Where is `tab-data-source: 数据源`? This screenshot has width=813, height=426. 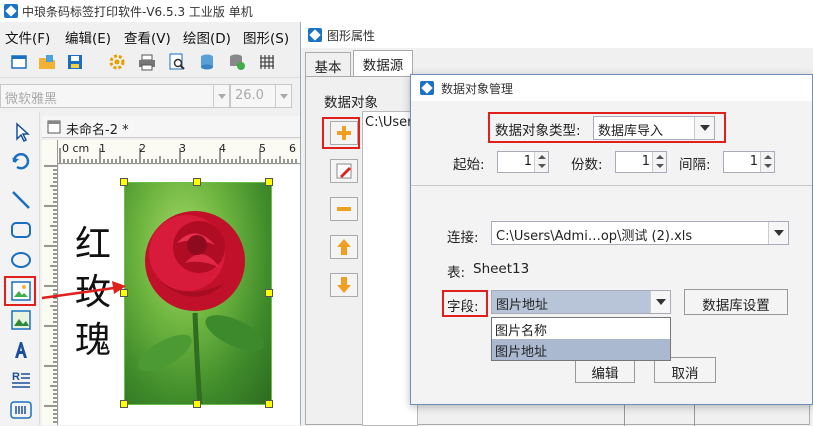
tab-data-source: 数据源 is located at coordinates (383, 63).